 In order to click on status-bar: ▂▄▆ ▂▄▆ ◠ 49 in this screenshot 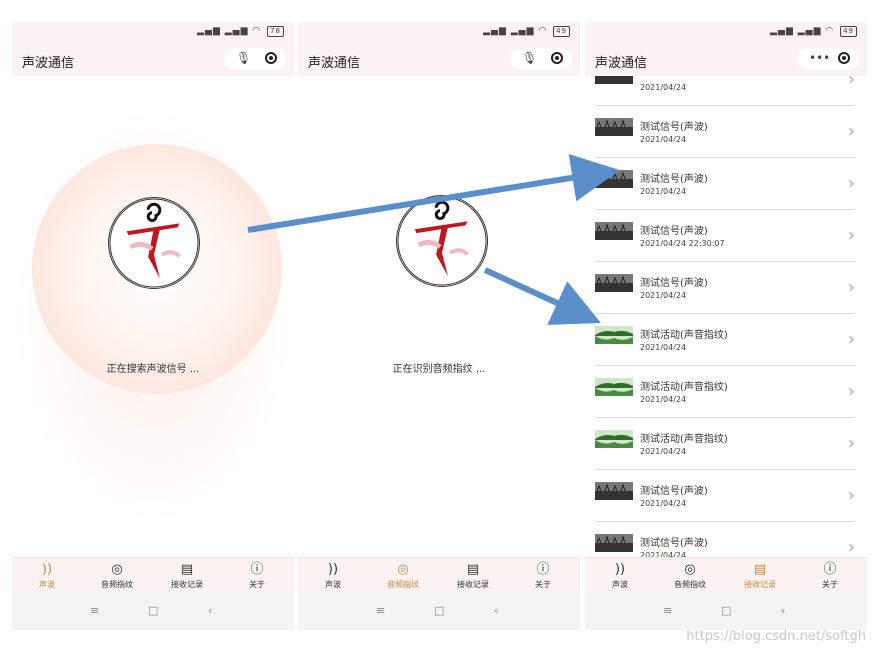, I will do `click(439, 32)`.